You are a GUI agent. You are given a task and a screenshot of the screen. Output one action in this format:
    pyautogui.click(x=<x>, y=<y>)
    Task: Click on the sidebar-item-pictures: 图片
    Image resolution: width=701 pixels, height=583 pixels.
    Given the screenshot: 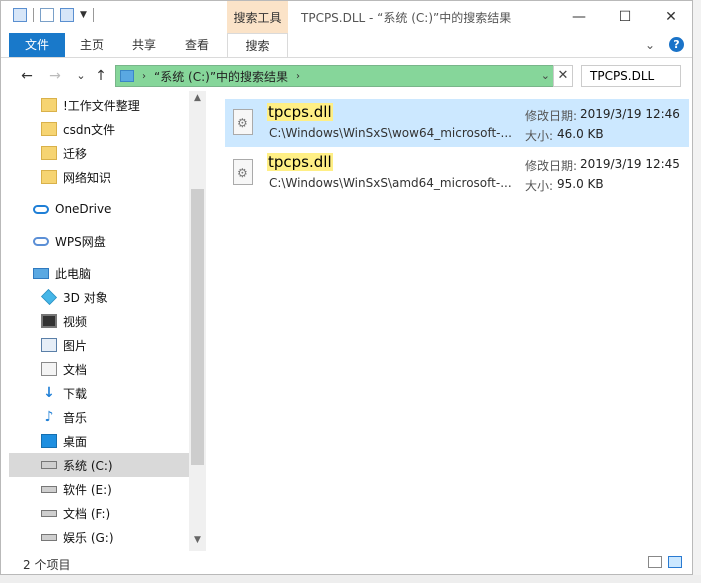 What is the action you would take?
    pyautogui.click(x=107, y=345)
    